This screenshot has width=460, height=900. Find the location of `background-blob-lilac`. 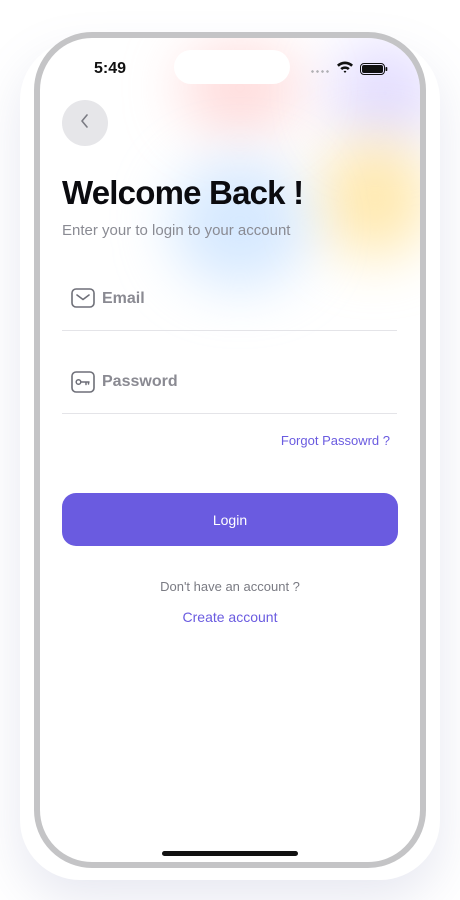

background-blob-lilac is located at coordinates (375, 93).